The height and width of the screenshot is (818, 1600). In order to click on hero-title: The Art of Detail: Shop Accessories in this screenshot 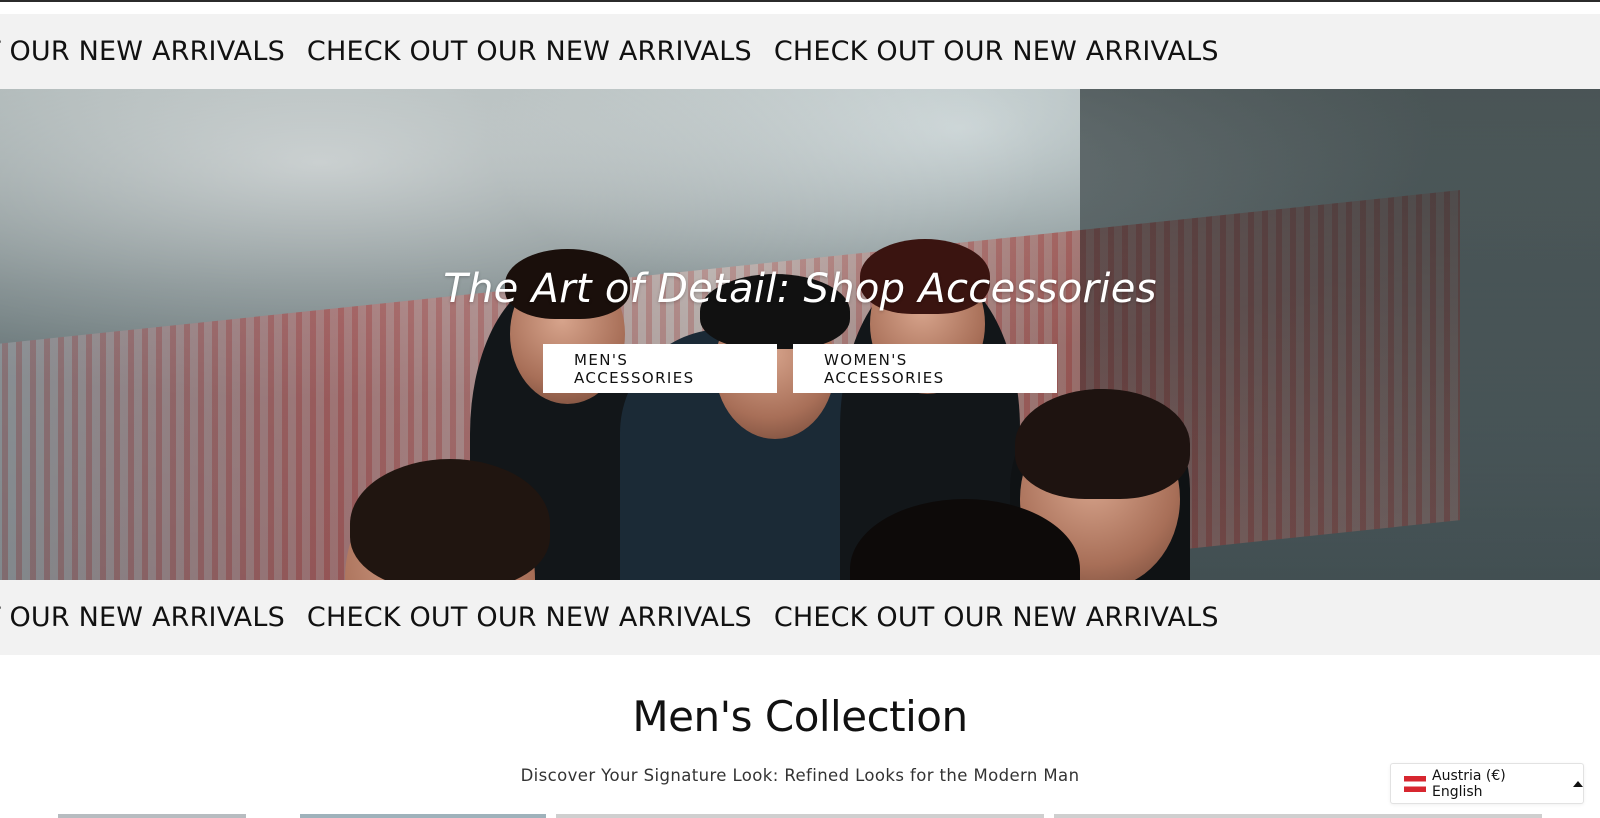, I will do `click(800, 289)`.